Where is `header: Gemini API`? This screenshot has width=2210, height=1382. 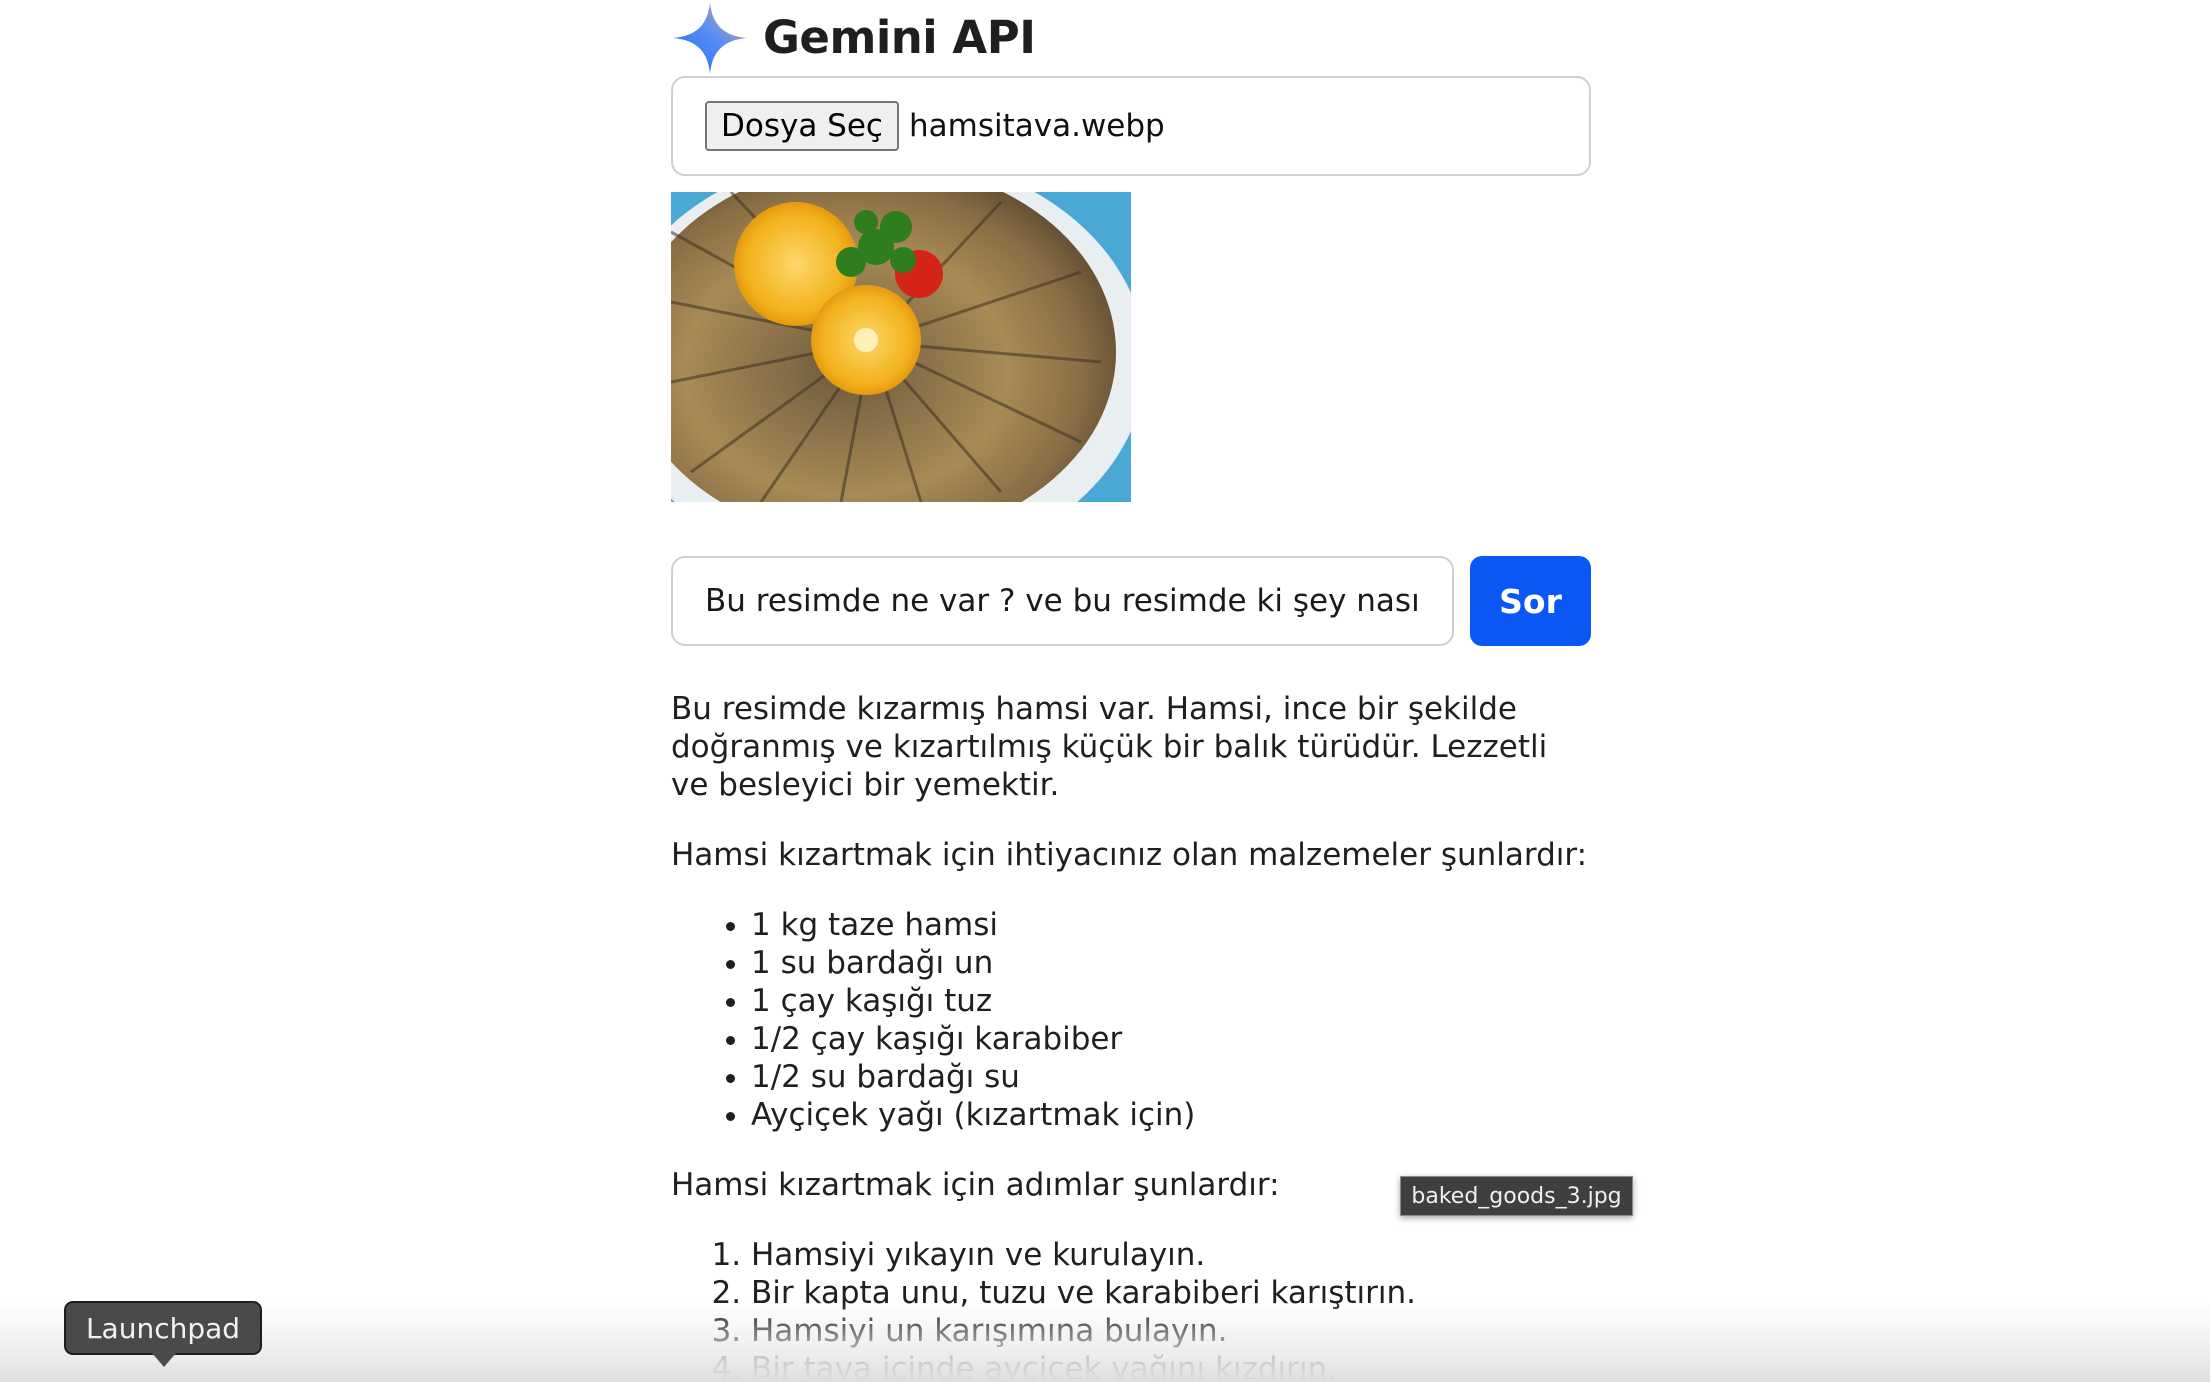 header: Gemini API is located at coordinates (1131, 38).